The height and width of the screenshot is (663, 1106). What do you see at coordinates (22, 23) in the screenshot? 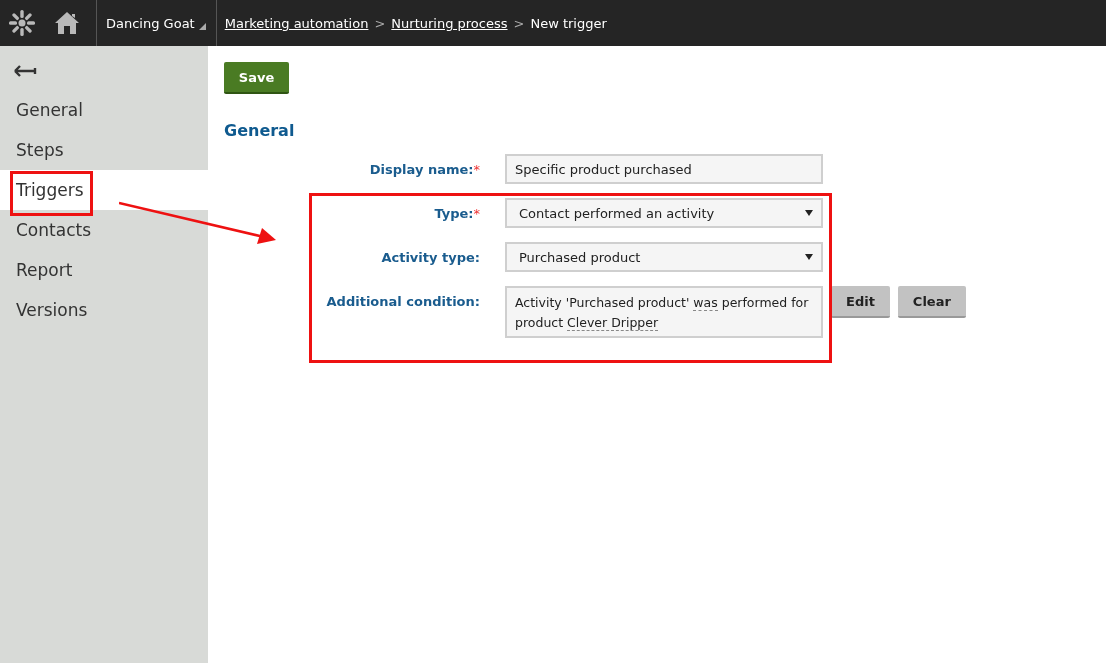
I see `logo-icon` at bounding box center [22, 23].